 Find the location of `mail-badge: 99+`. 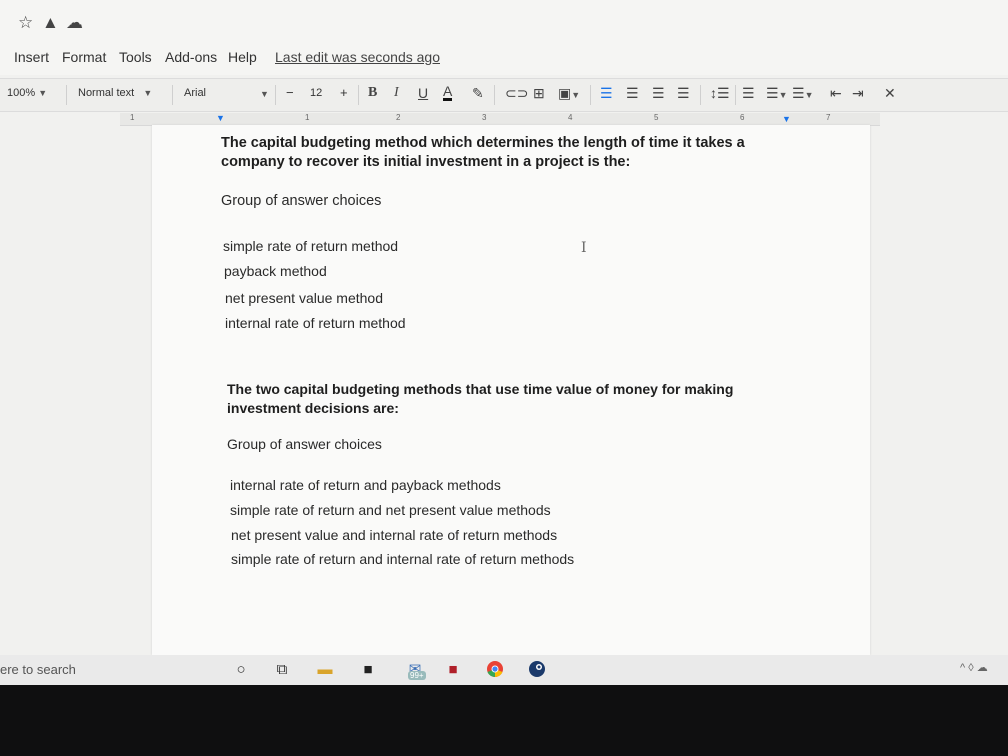

mail-badge: 99+ is located at coordinates (417, 675).